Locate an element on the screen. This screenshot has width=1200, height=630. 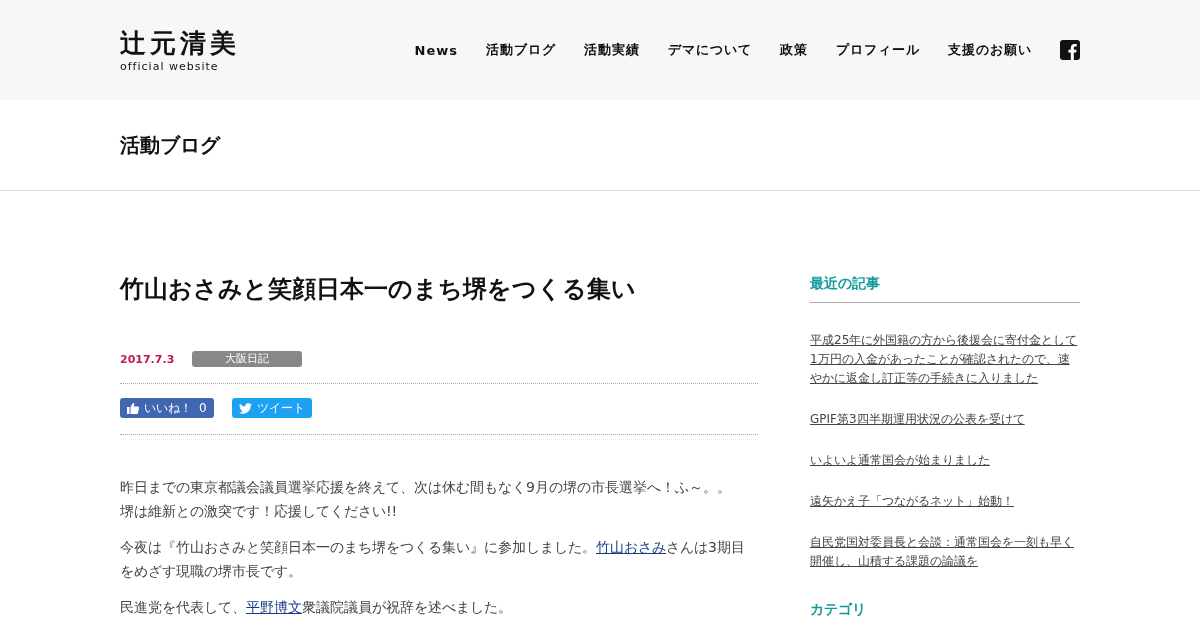
recent-post-link: 遠矢かえ子「つながるネット」始動！ is located at coordinates (945, 501).